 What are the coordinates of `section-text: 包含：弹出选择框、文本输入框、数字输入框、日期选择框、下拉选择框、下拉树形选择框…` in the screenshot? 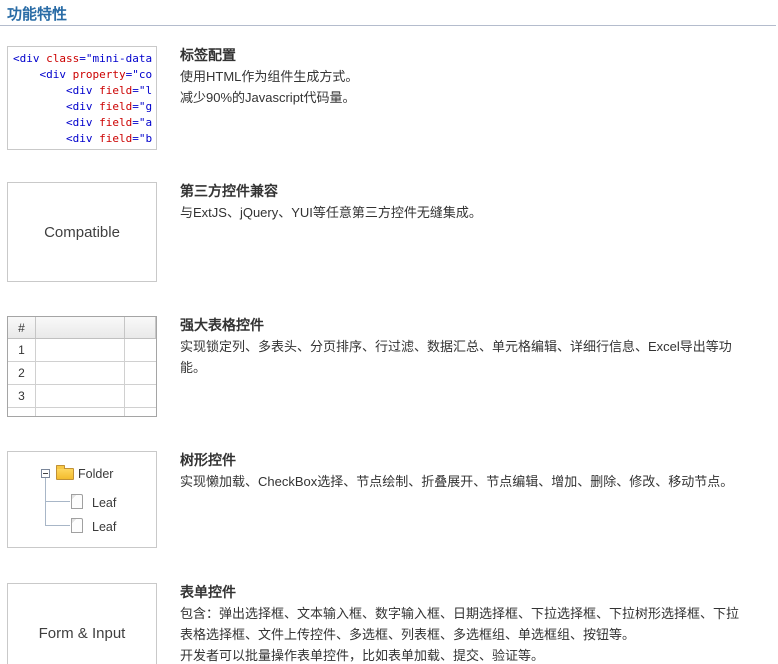 It's located at (460, 624).